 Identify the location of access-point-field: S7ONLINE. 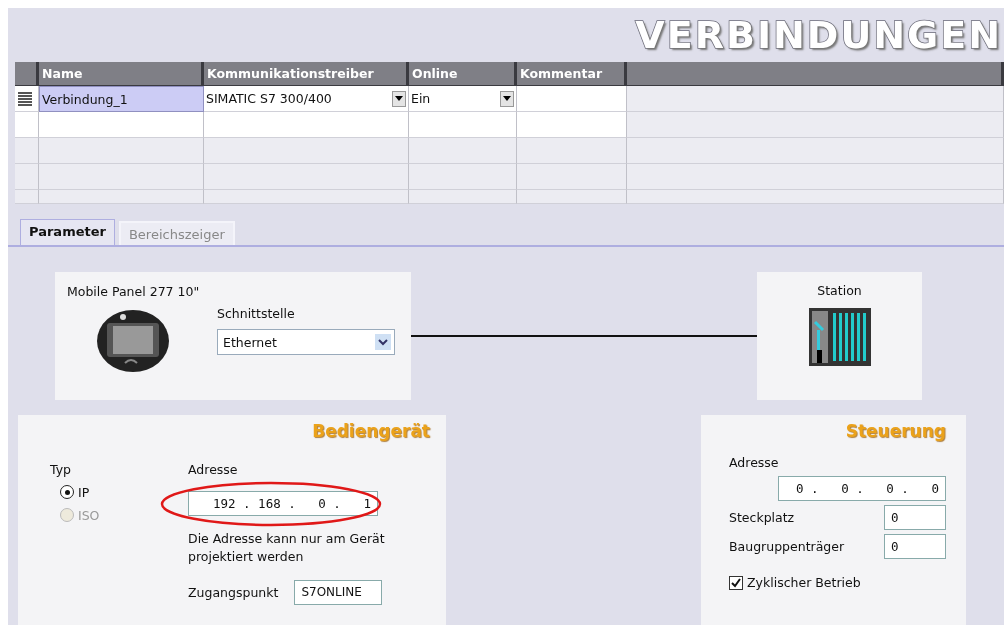
(338, 592).